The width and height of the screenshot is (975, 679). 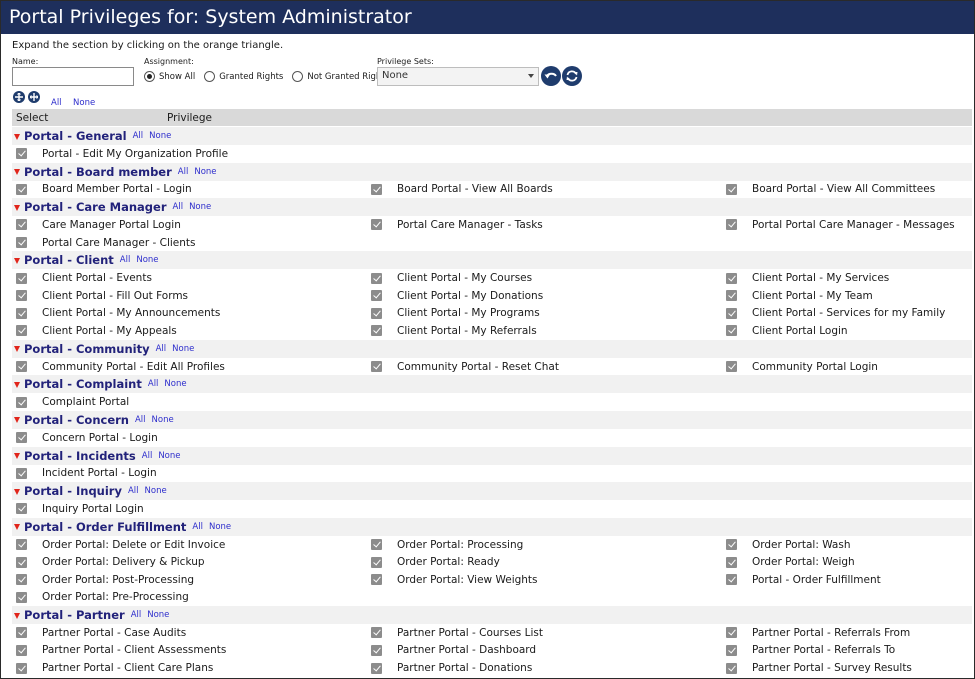 What do you see at coordinates (572, 76) in the screenshot?
I see `refresh-button` at bounding box center [572, 76].